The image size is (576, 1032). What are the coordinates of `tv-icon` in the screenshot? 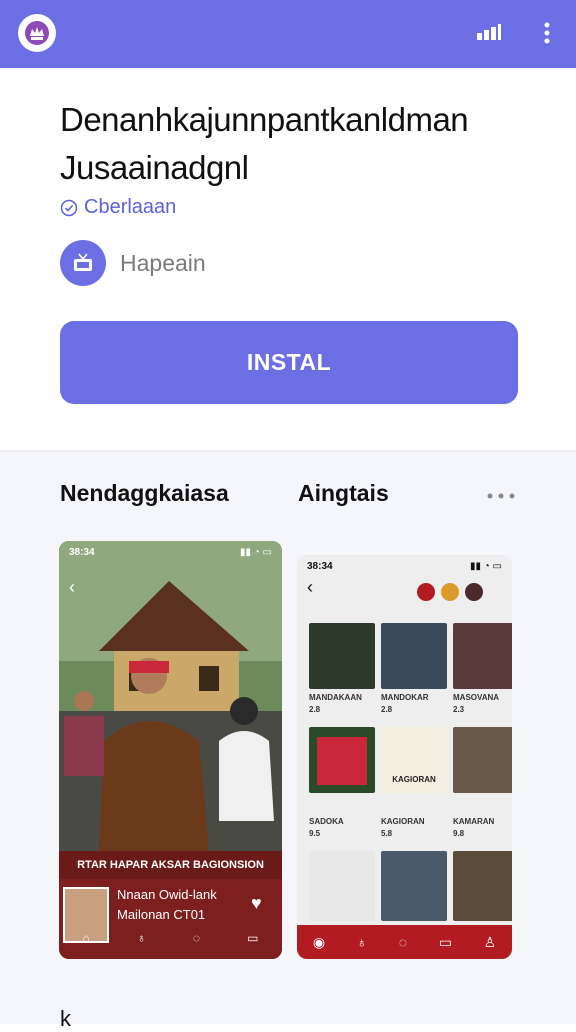 It's located at (83, 263).